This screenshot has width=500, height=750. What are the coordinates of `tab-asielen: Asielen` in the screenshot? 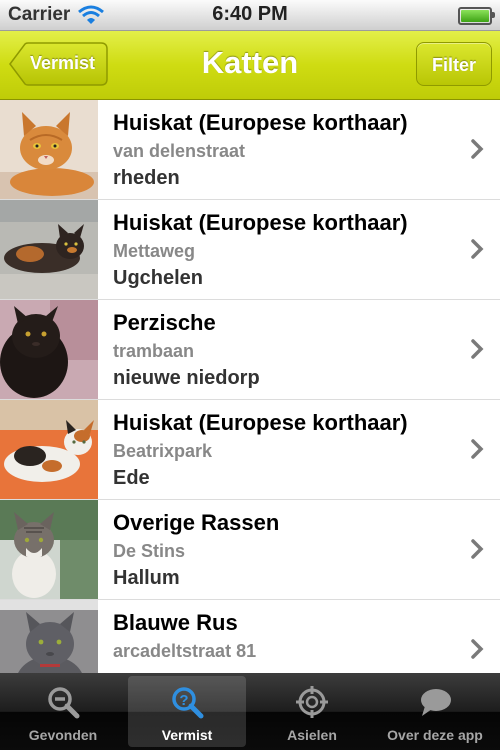 It's located at (312, 711).